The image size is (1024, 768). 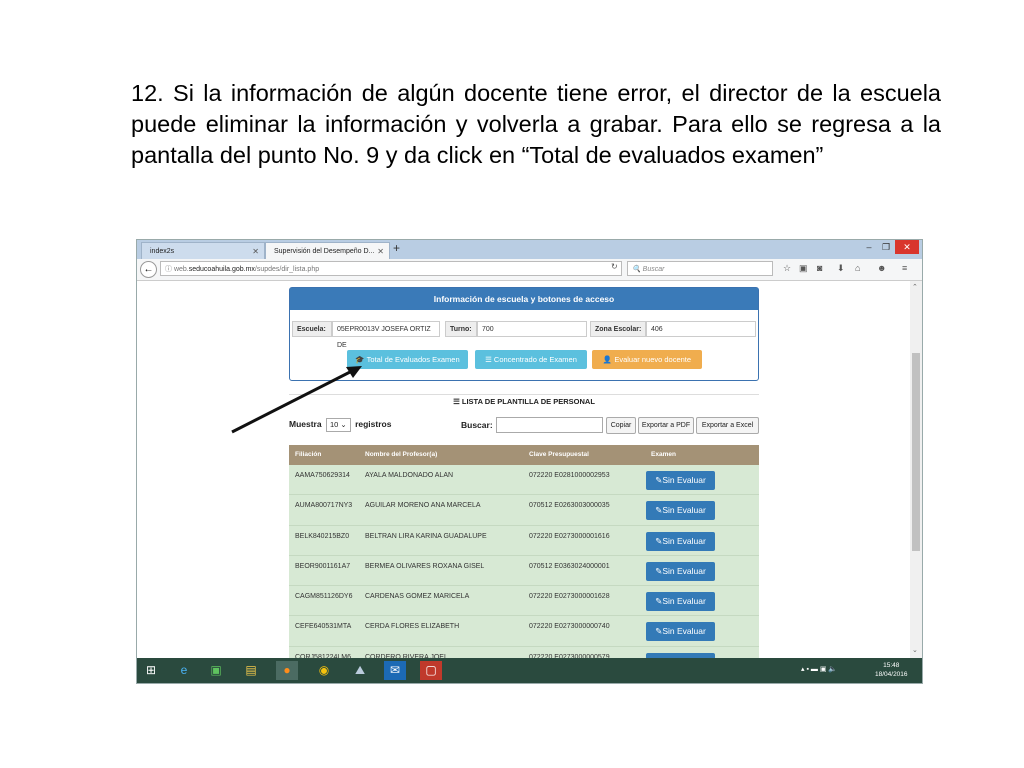 I want to click on clock-time: 15:48, so click(x=891, y=665).